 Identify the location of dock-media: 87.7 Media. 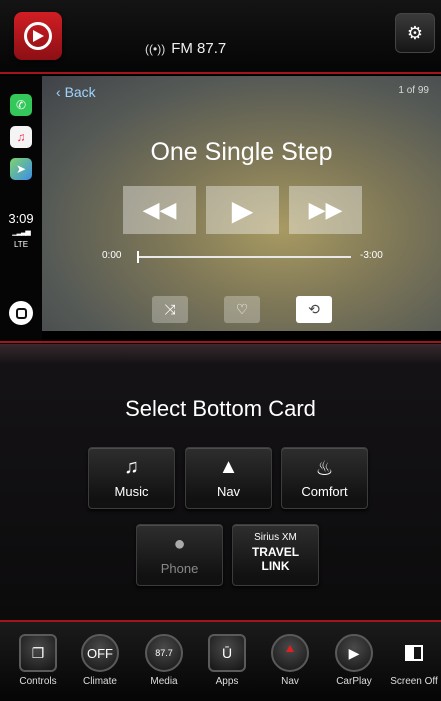
(164, 660).